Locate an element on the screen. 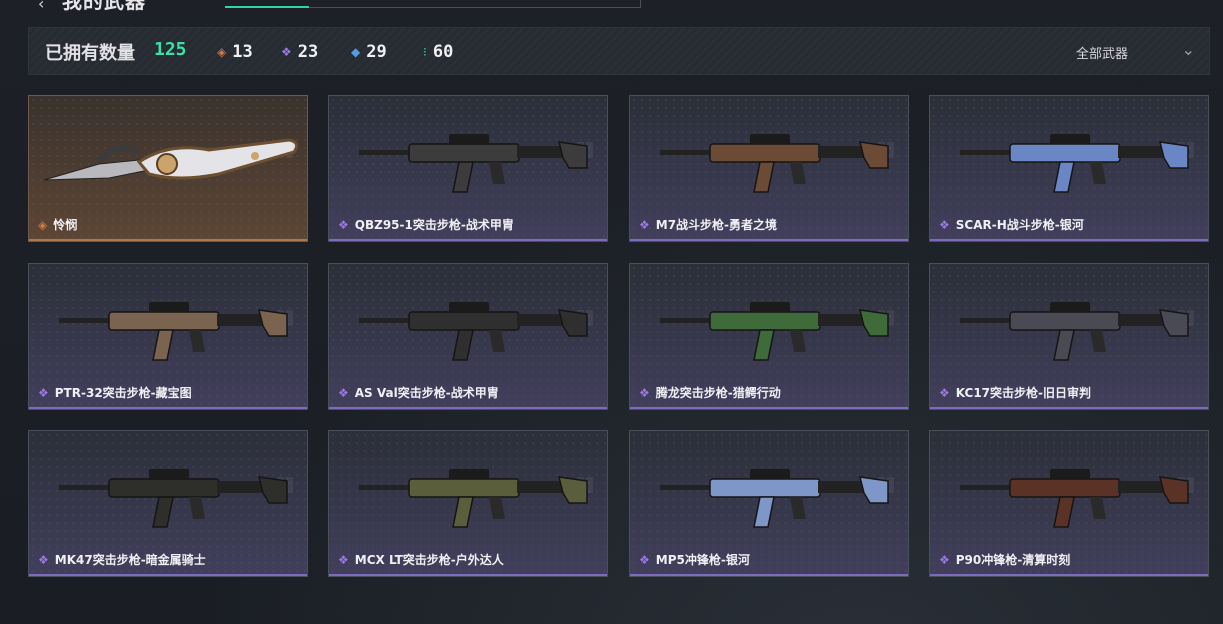 Image resolution: width=1223 pixels, height=624 pixels. weapon-card: ❖ QBZ95-1突击步枪-战术甲胄 is located at coordinates (468, 168).